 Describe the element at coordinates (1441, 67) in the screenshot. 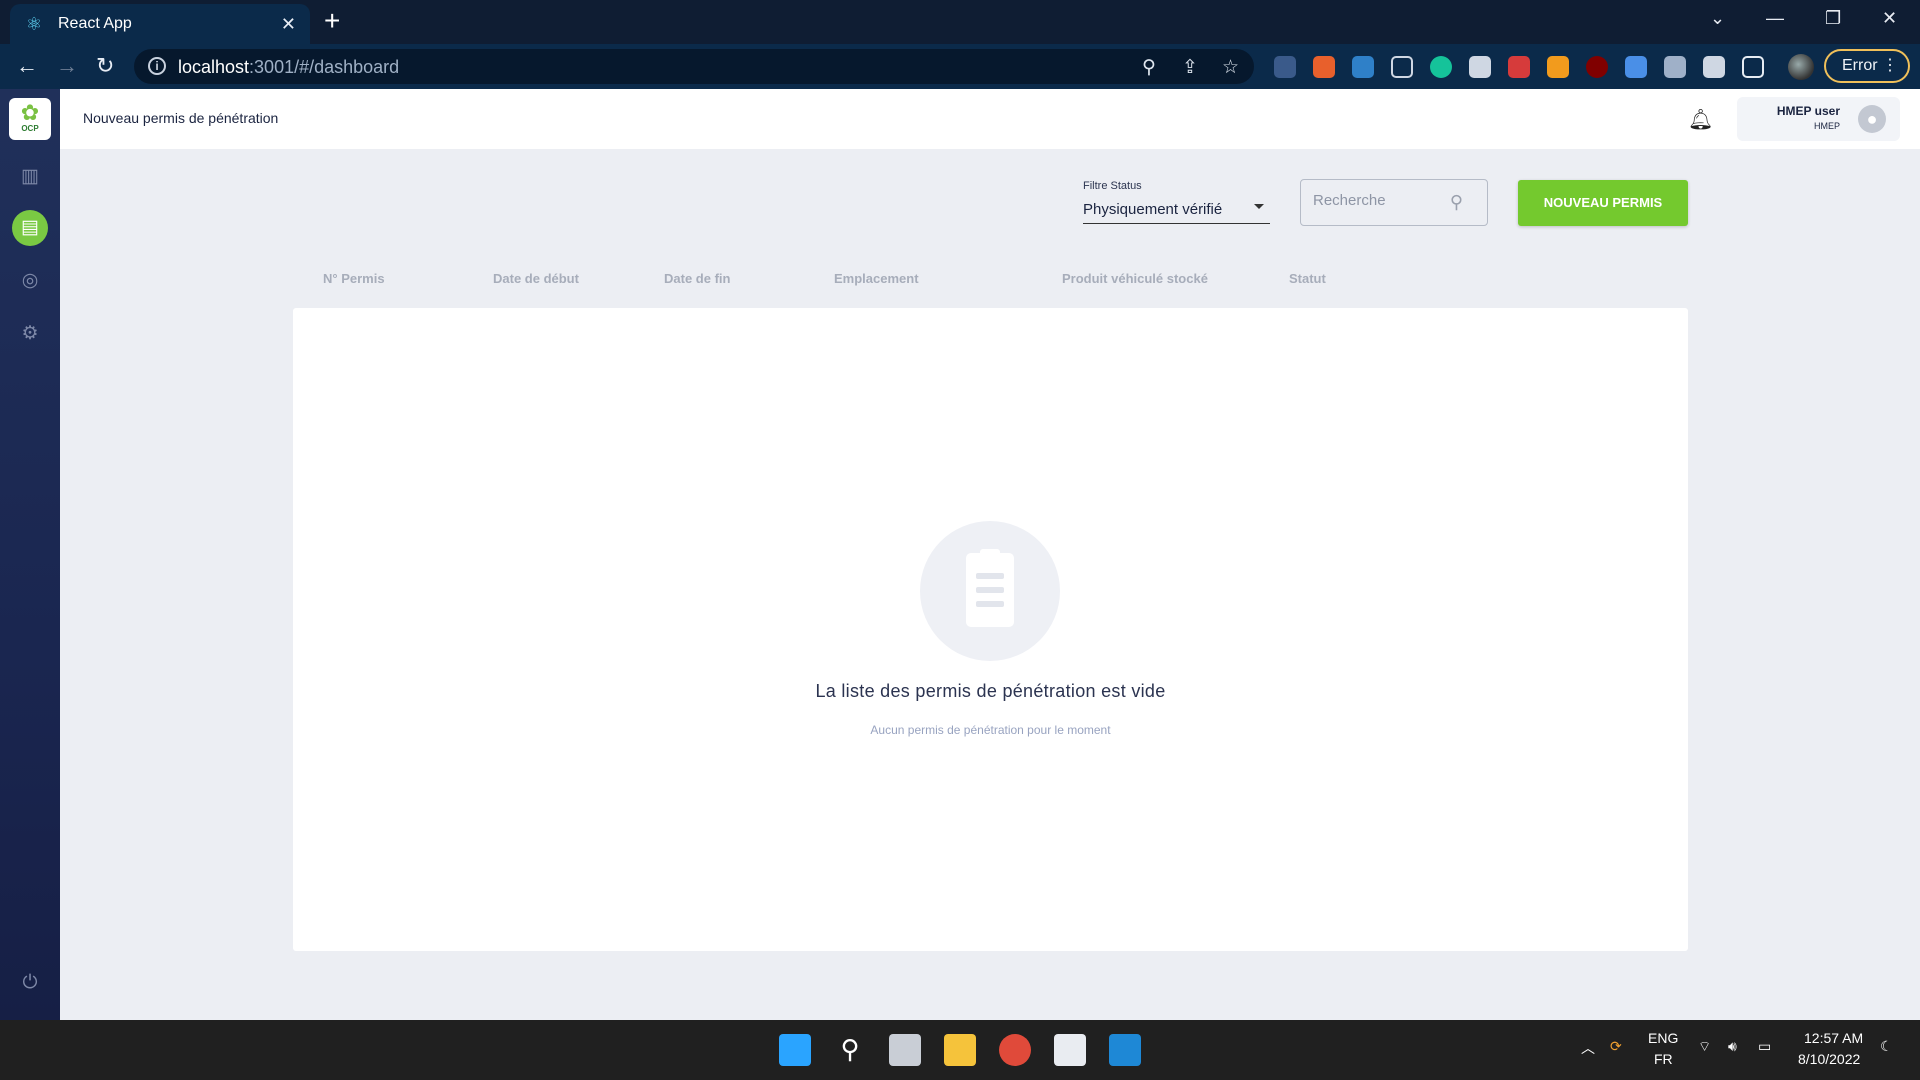

I see `grammarly-extension-icon` at that location.